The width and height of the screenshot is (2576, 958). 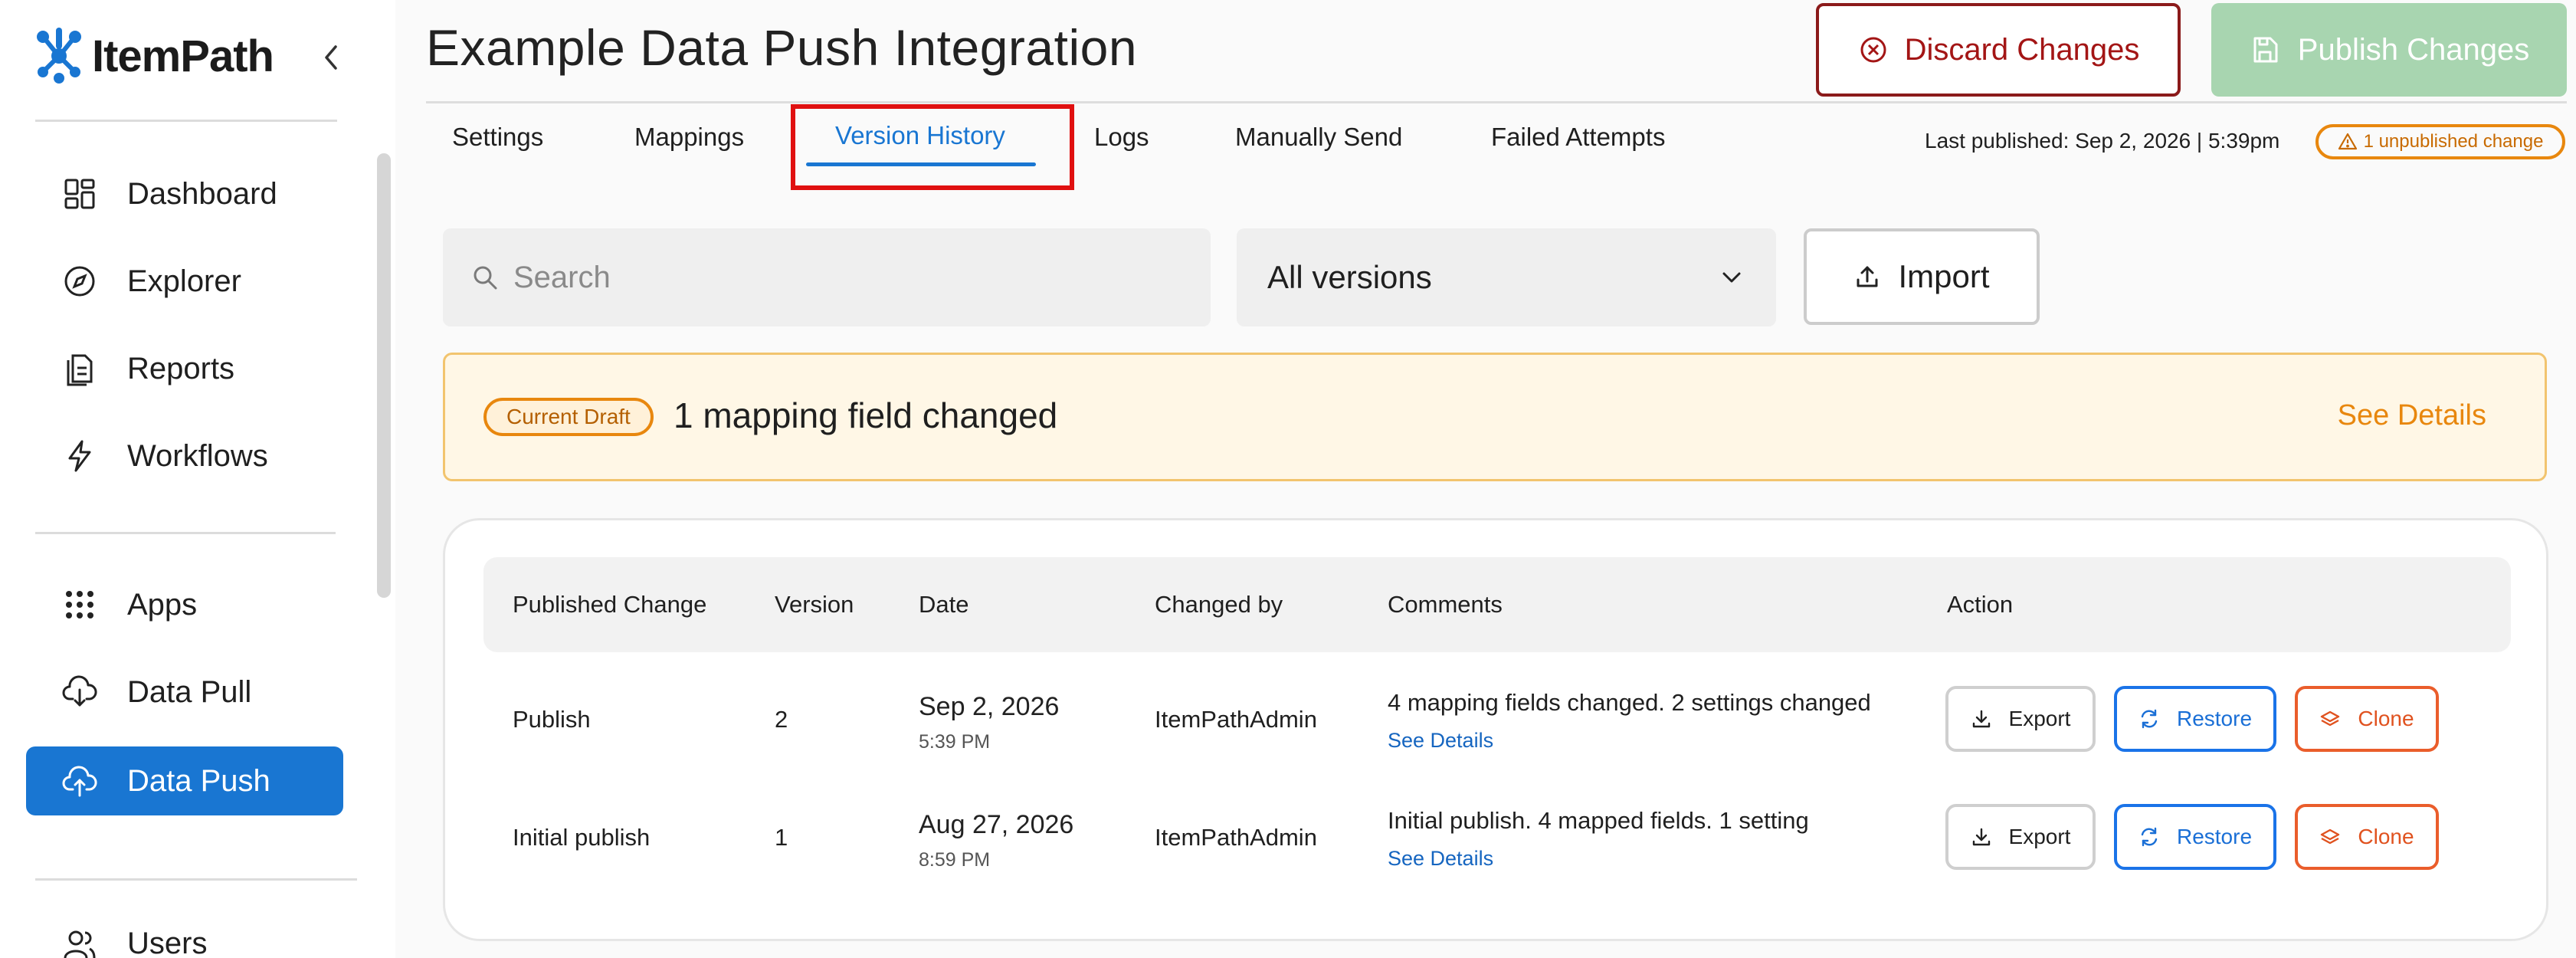 What do you see at coordinates (1944, 276) in the screenshot?
I see `import-label: Import` at bounding box center [1944, 276].